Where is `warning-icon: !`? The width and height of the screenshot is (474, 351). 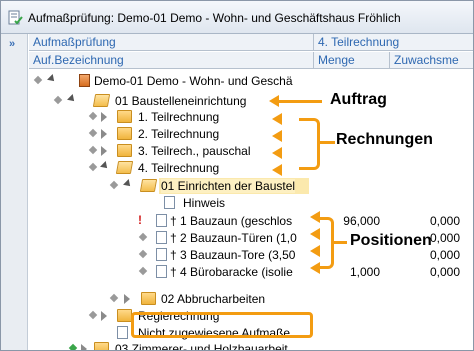
warning-icon: ! is located at coordinates (140, 220).